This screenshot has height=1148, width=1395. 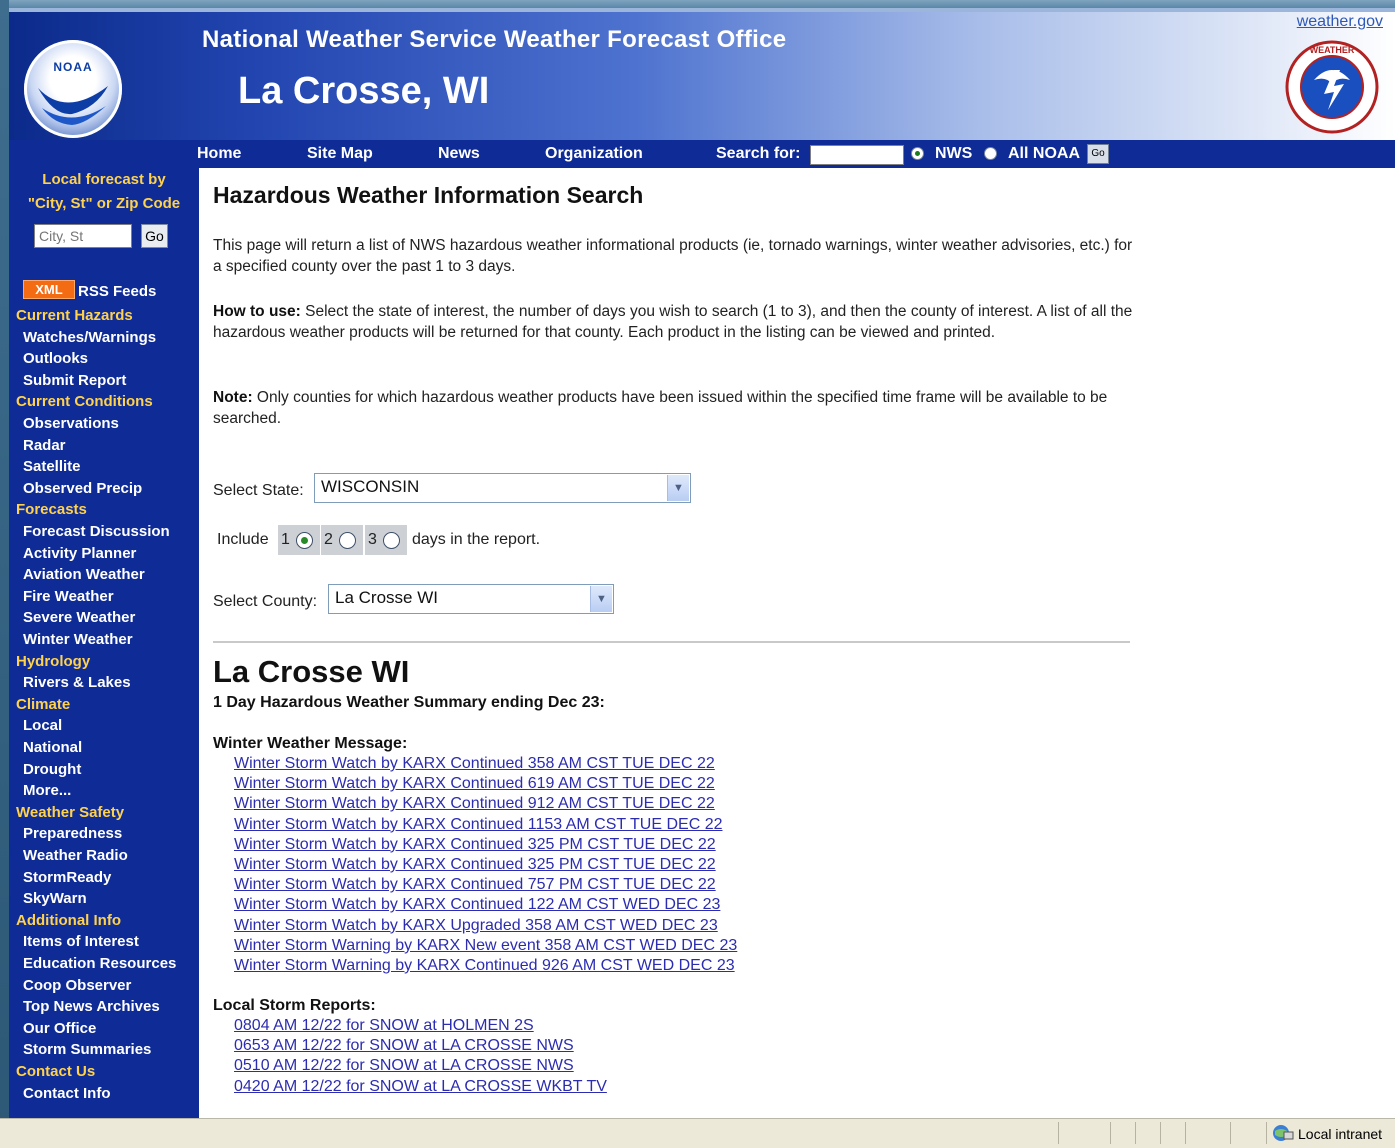 What do you see at coordinates (43, 704) in the screenshot?
I see `sidebar-heading: Climate` at bounding box center [43, 704].